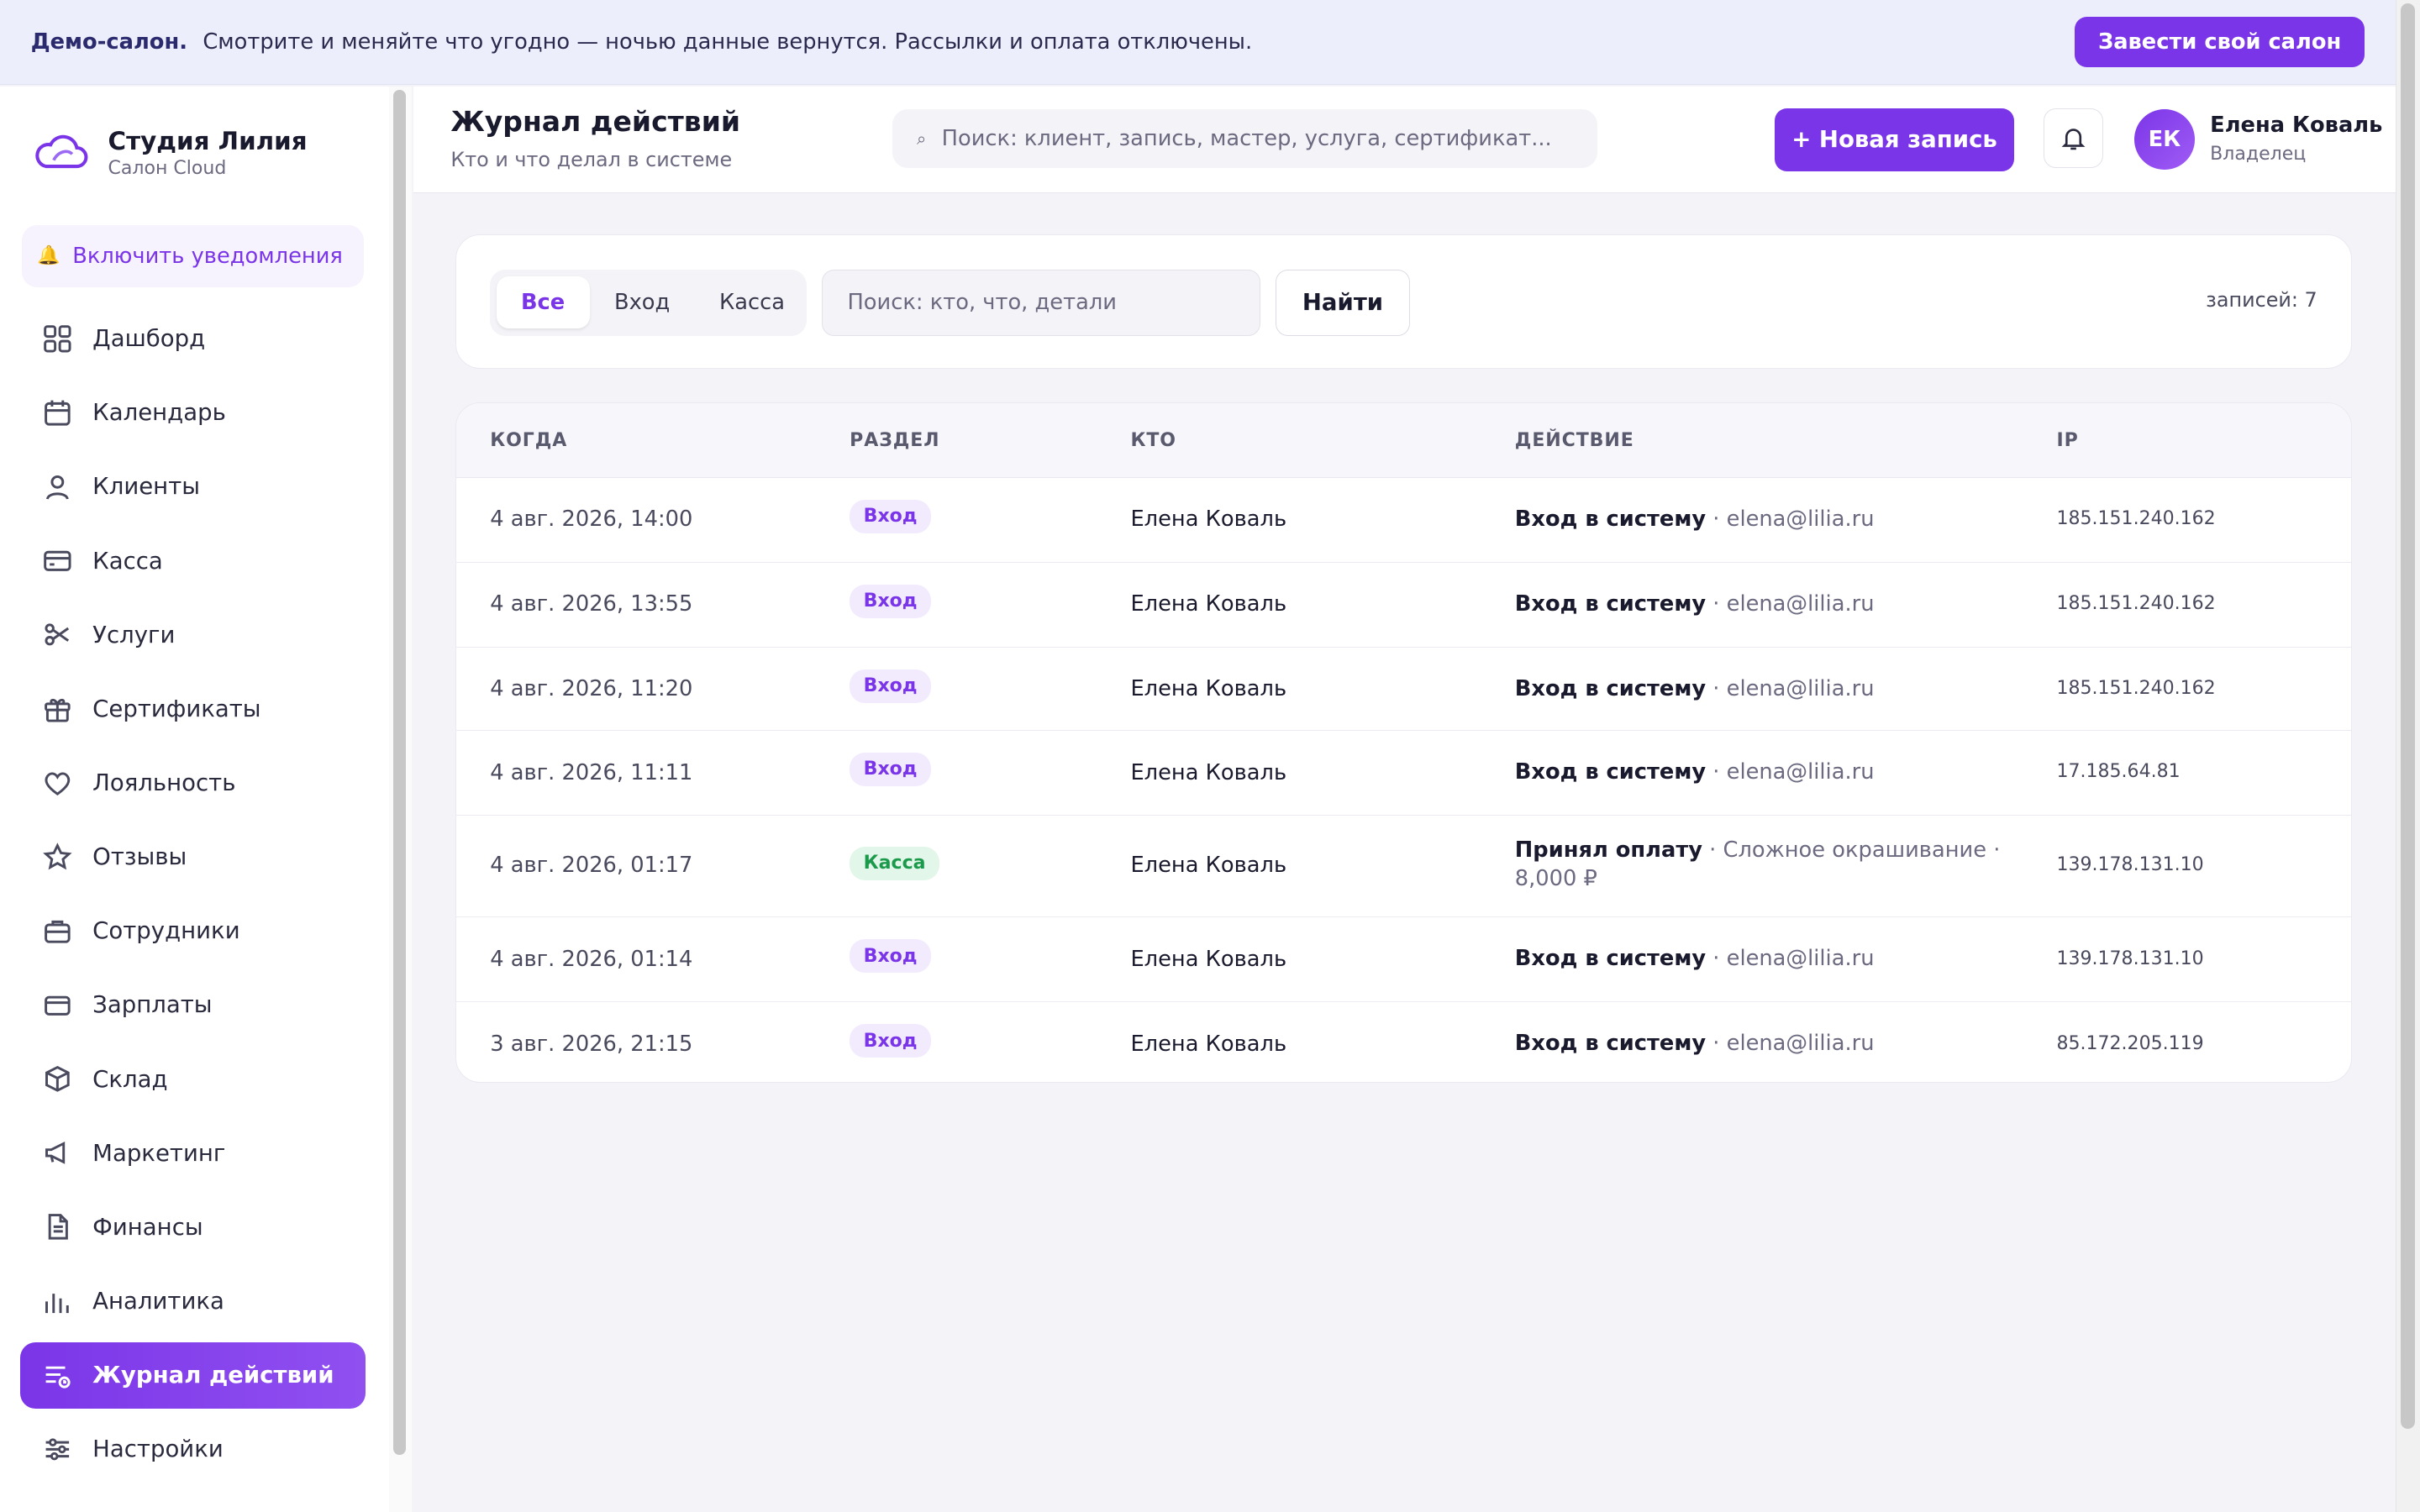 This screenshot has width=2420, height=1512. I want to click on sidebar-item-staff: Сотрудники, so click(193, 931).